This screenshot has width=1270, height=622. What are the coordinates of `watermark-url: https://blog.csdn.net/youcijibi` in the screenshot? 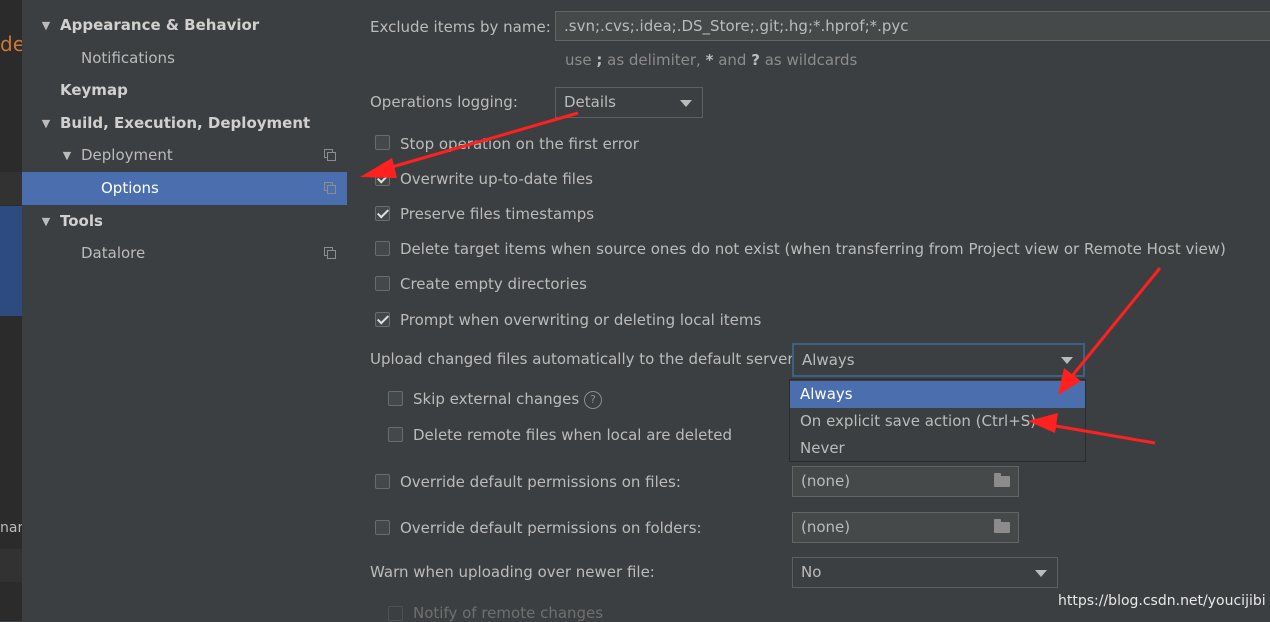 It's located at (1162, 601).